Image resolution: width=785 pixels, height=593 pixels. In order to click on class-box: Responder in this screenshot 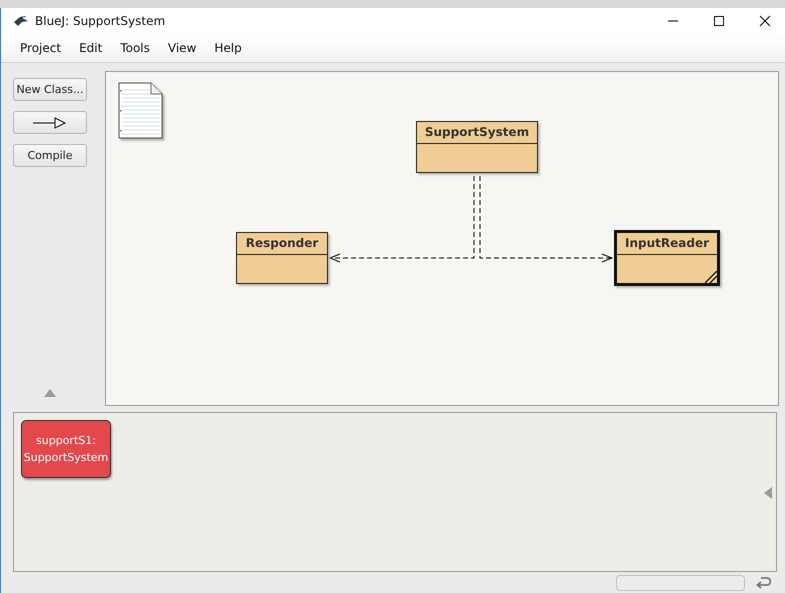, I will do `click(282, 258)`.